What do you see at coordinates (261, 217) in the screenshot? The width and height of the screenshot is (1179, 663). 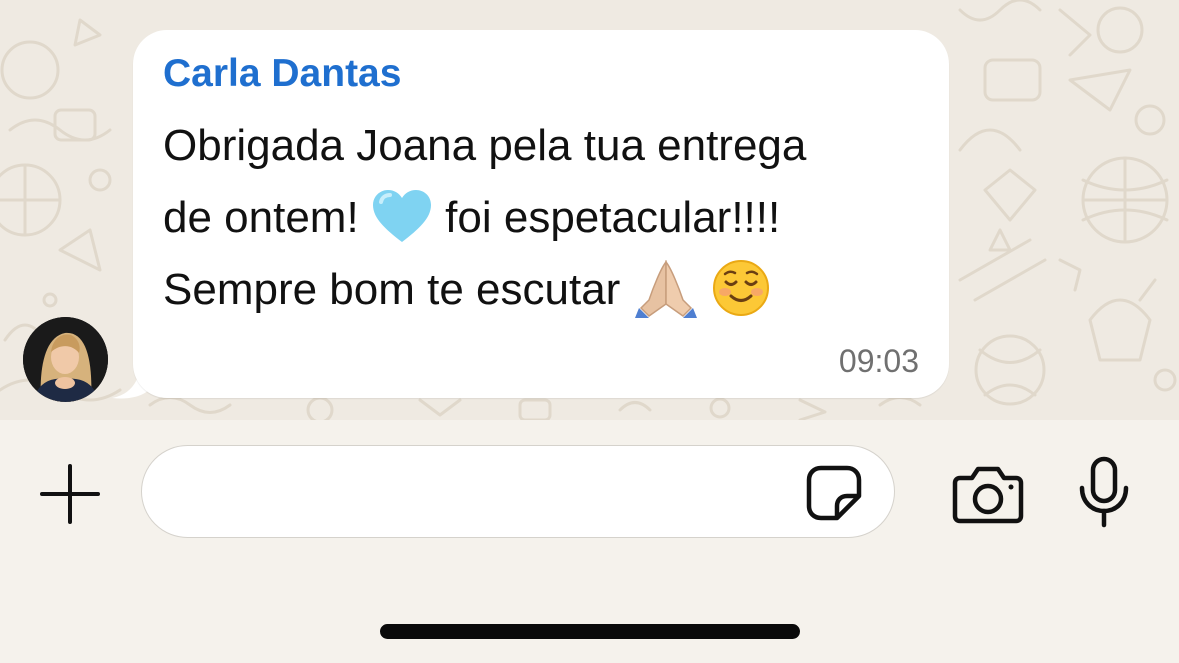 I see `message-text-segment: de ontem!` at bounding box center [261, 217].